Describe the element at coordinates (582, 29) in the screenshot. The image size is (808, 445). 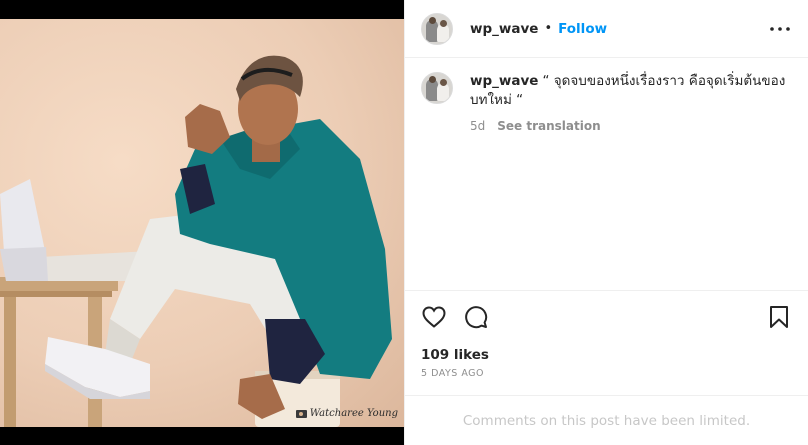
I see `follow-button: Follow` at that location.